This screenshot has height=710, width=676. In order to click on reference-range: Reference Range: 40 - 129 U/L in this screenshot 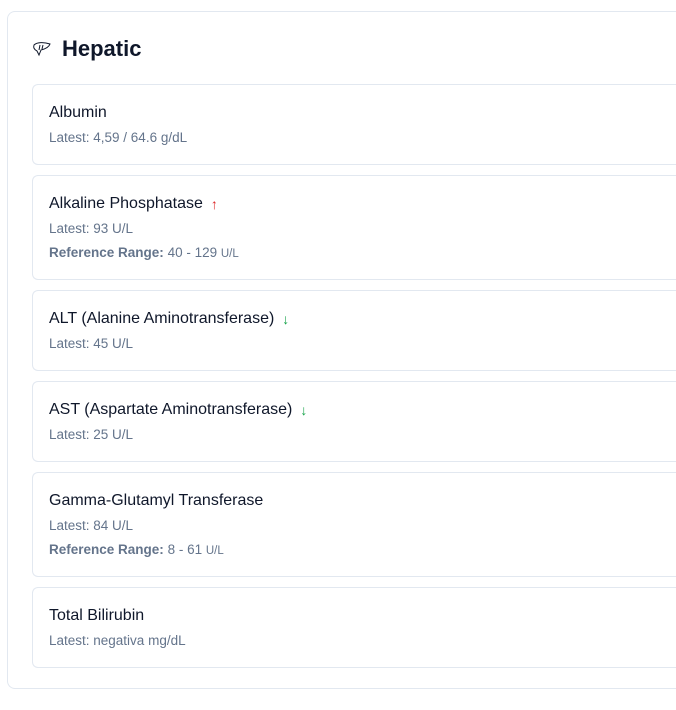, I will do `click(354, 254)`.